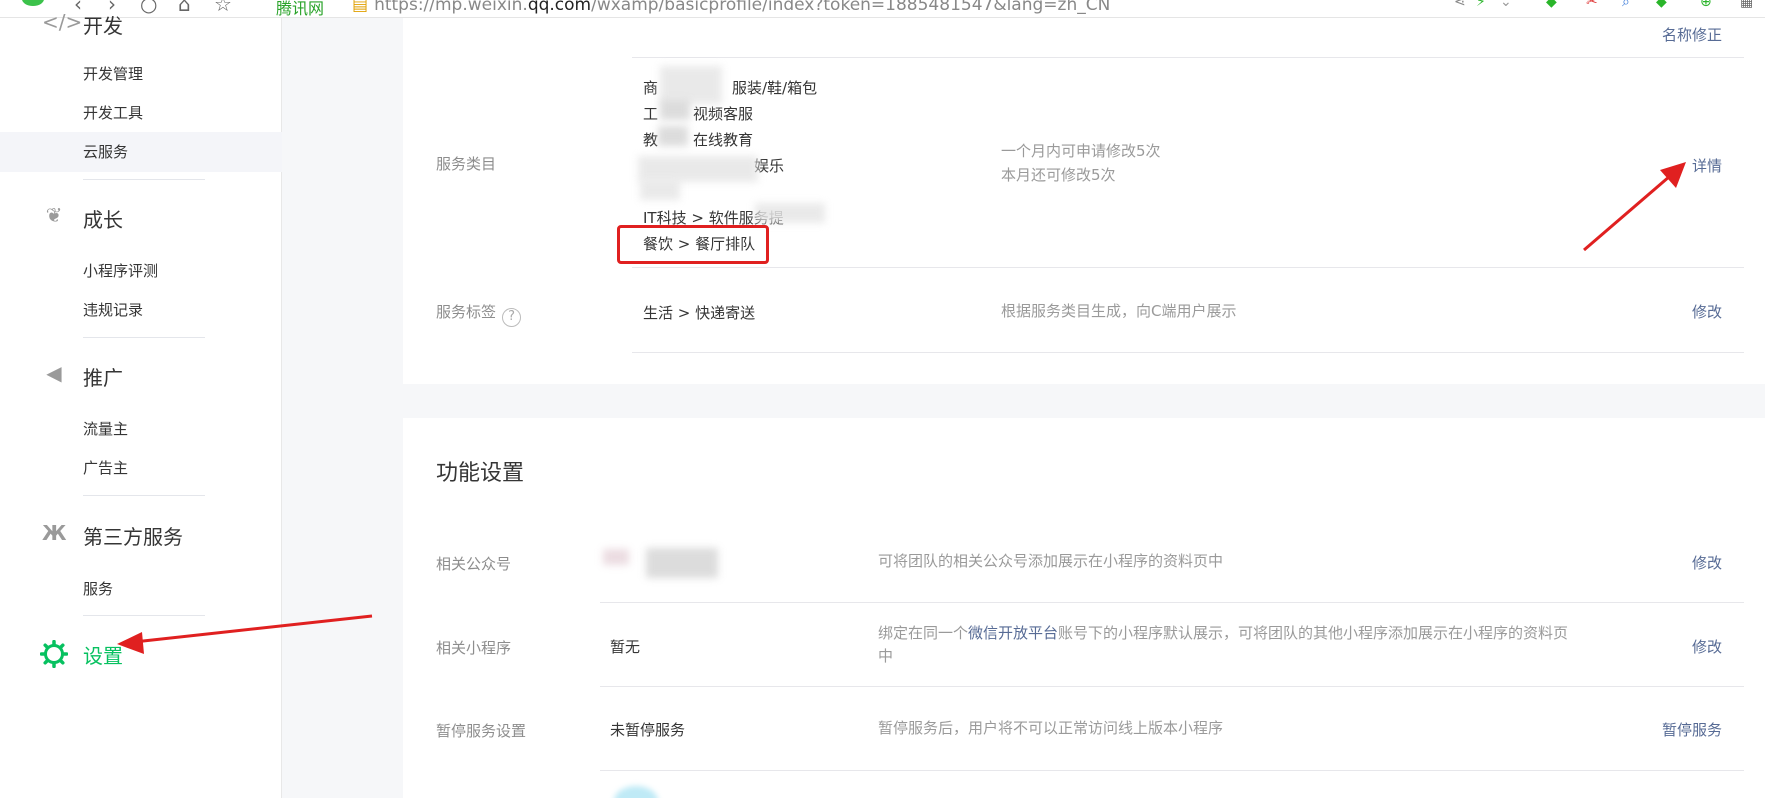 This screenshot has height=798, width=1765. Describe the element at coordinates (1681, 34) in the screenshot. I see `name-fix-link: 名称修正` at that location.